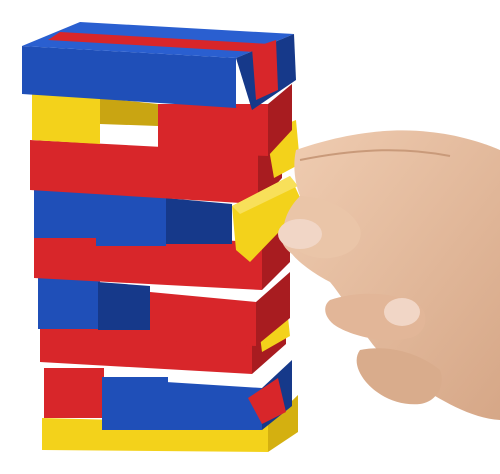  I want to click on thumb-nail, so click(300, 234).